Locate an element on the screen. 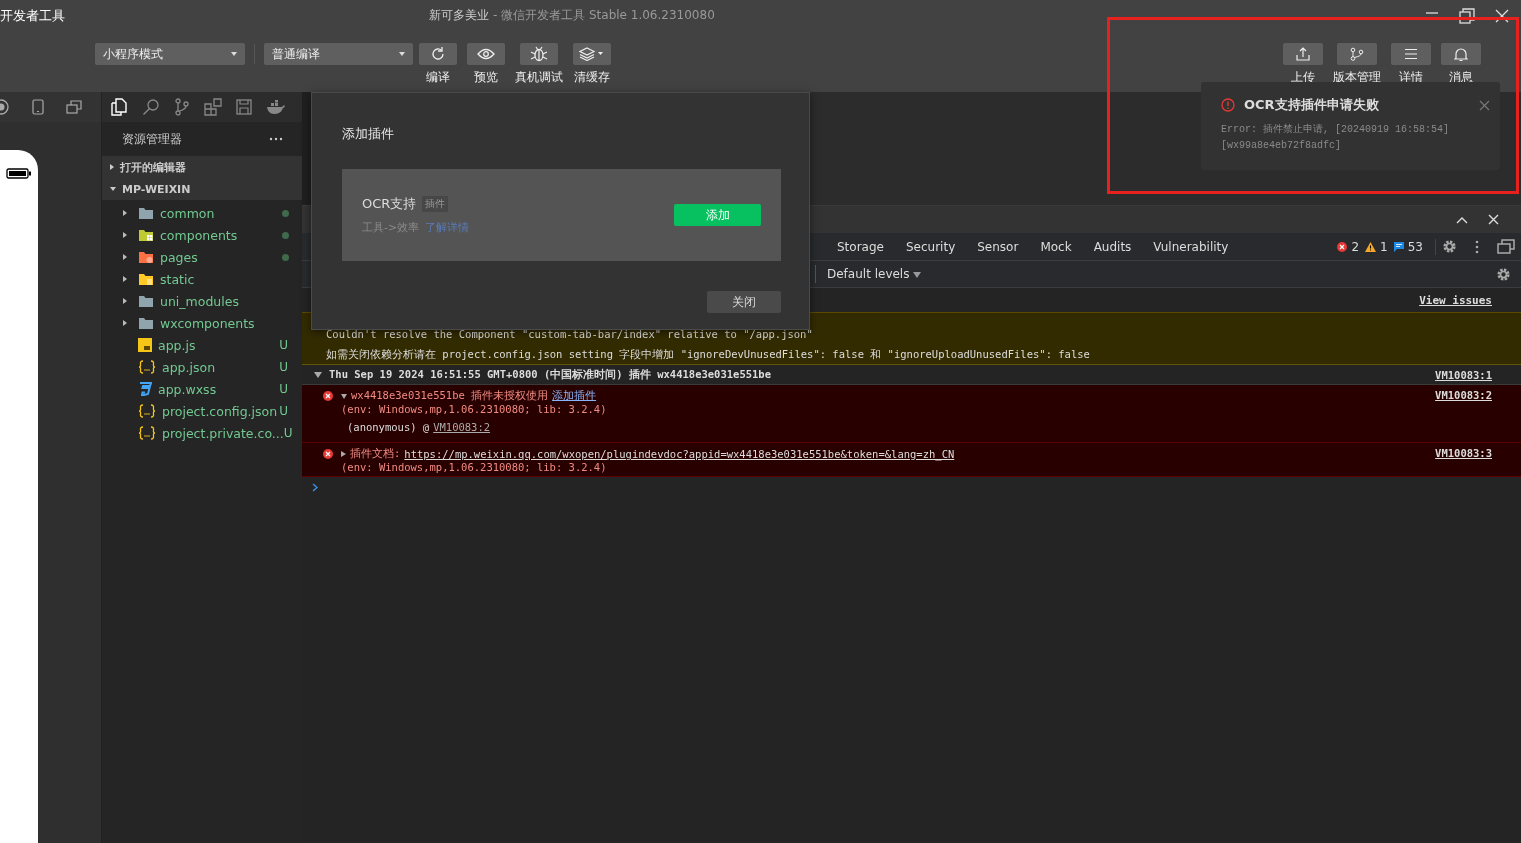 Image resolution: width=1521 pixels, height=843 pixels. file-tree-item: wxcomponents is located at coordinates (202, 323).